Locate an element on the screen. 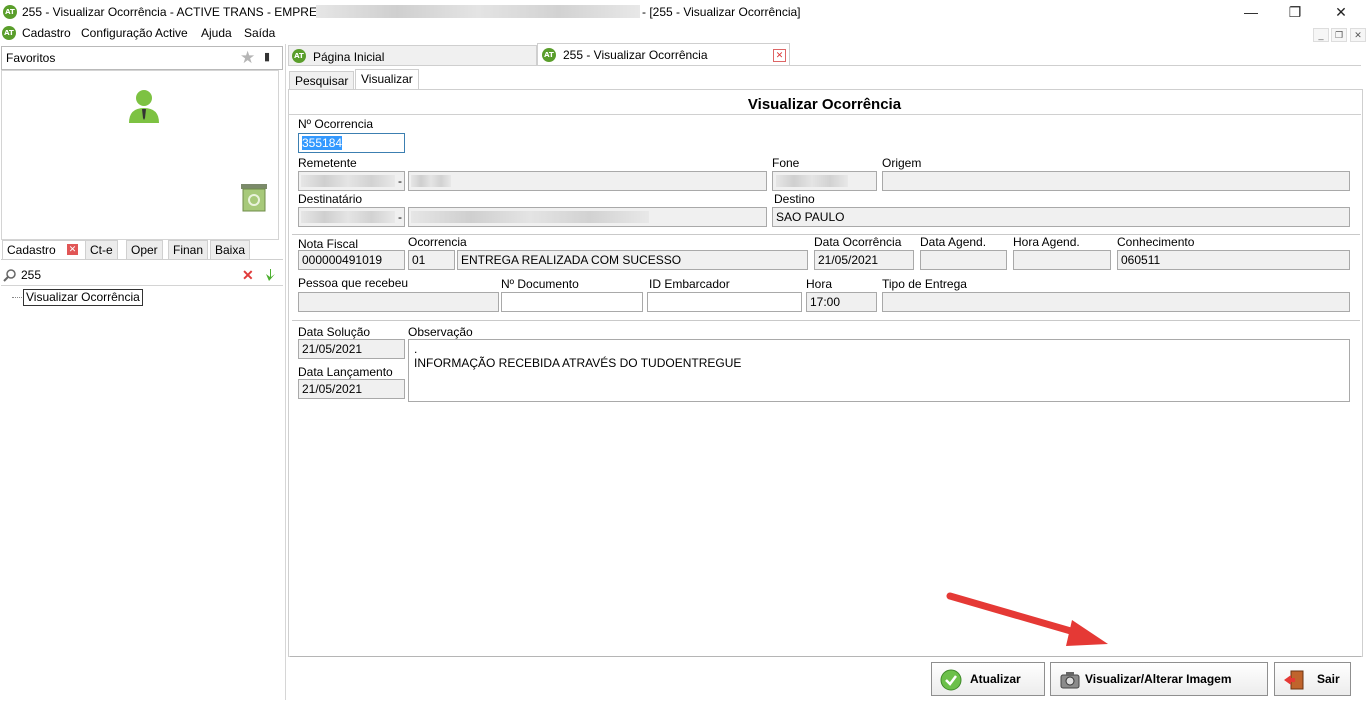 The image size is (1366, 701). tab-oper: Oper is located at coordinates (144, 249).